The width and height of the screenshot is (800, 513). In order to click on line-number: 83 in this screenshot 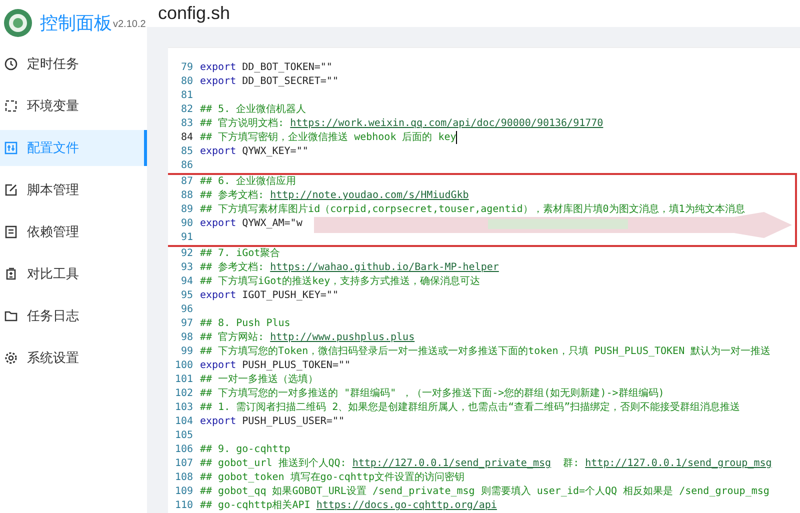, I will do `click(187, 124)`.